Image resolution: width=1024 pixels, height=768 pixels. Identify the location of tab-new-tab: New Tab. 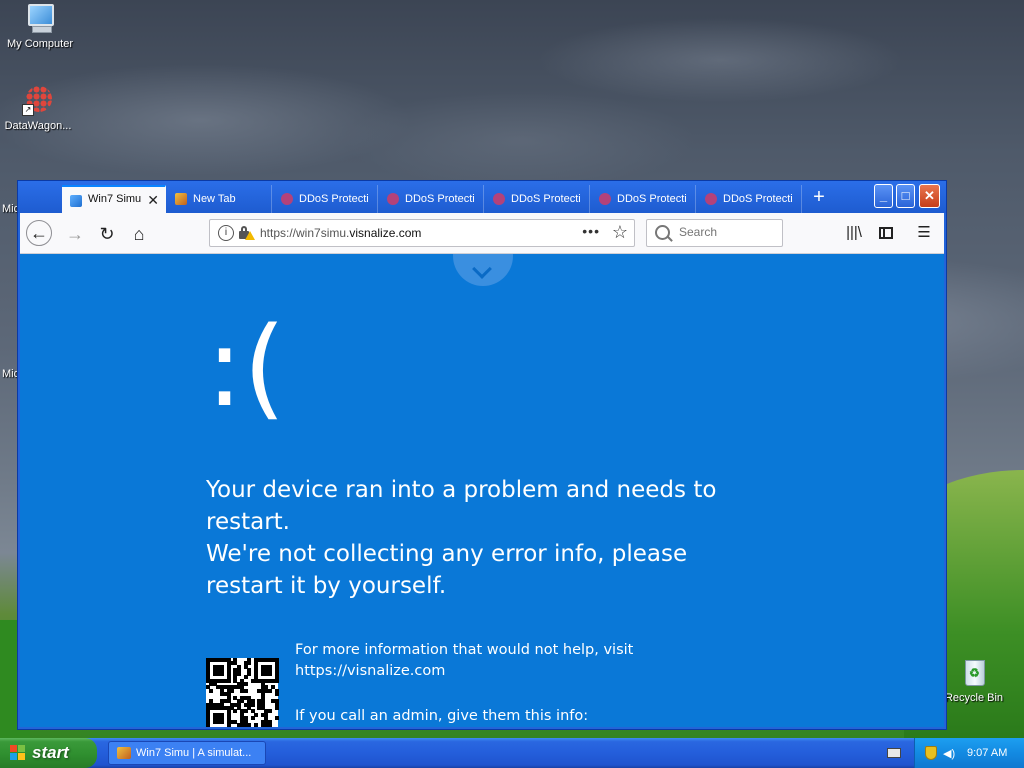
(219, 199).